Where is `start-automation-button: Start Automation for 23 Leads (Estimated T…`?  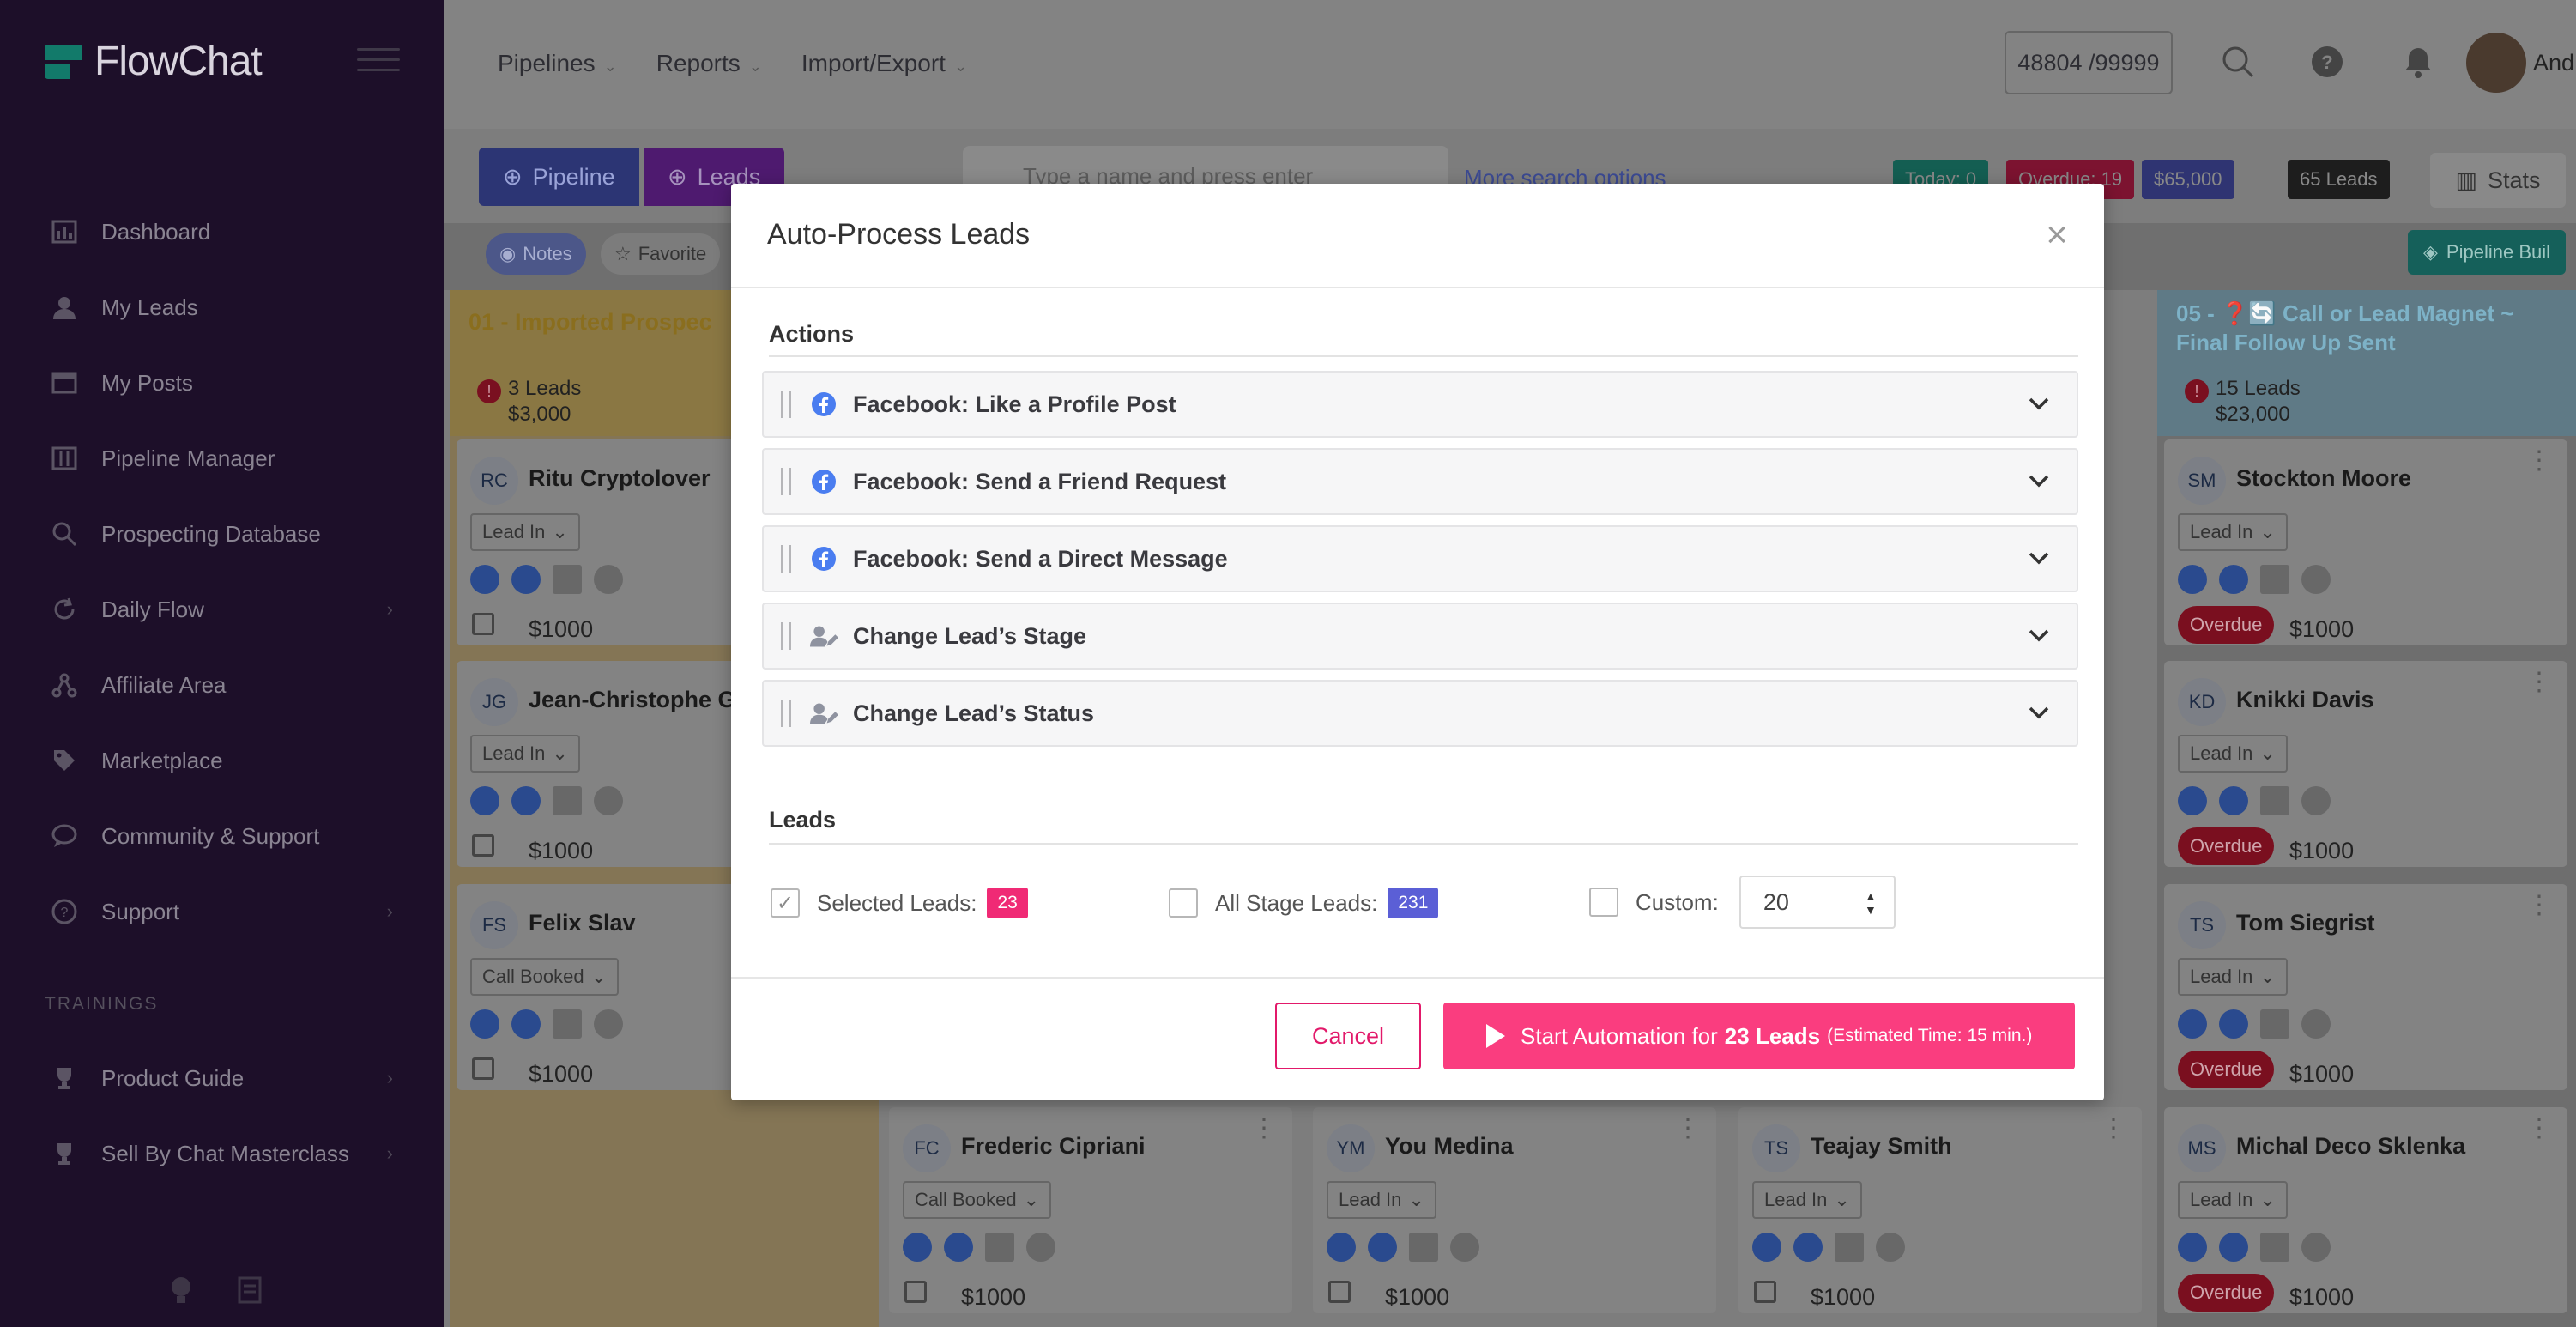 start-automation-button: Start Automation for 23 Leads (Estimated T… is located at coordinates (1759, 1036).